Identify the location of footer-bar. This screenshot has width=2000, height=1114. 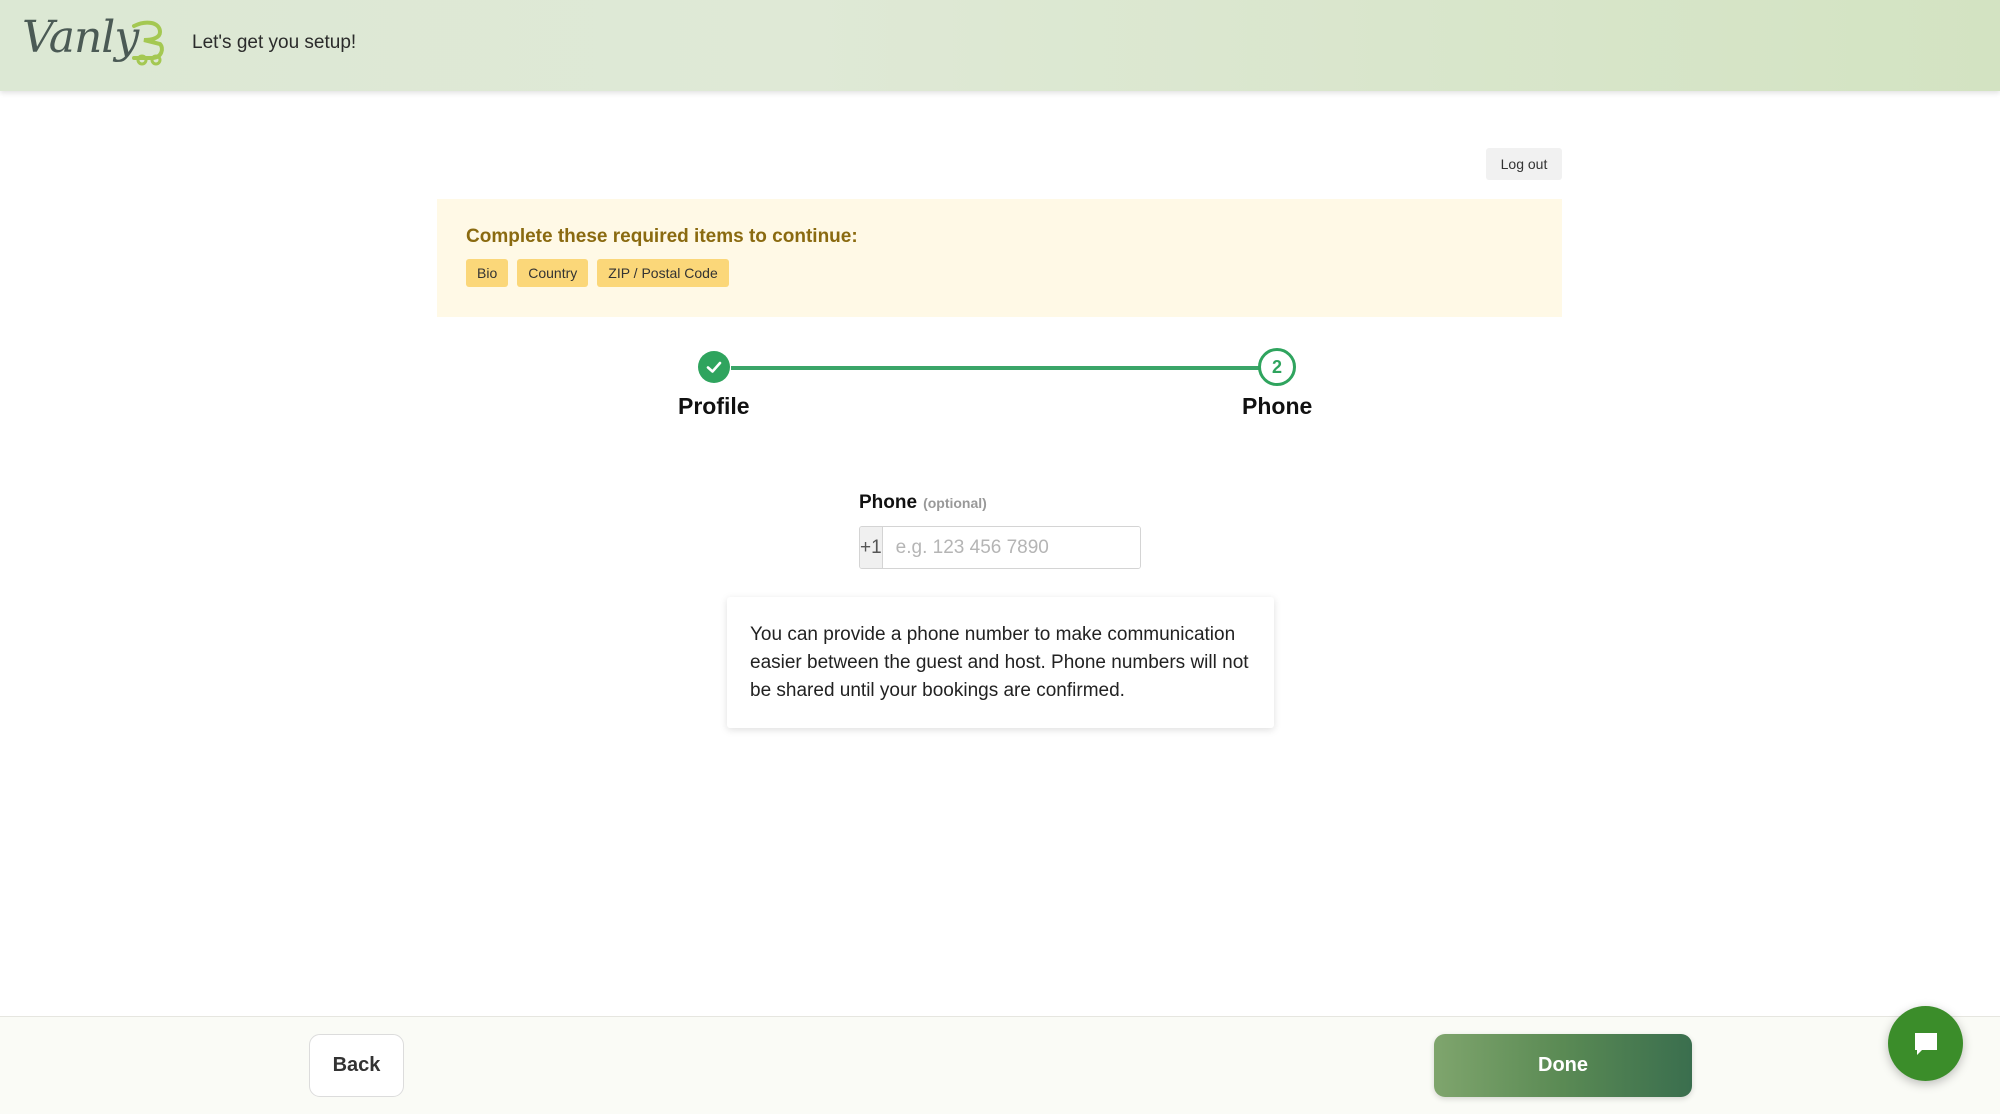
(1000, 1065).